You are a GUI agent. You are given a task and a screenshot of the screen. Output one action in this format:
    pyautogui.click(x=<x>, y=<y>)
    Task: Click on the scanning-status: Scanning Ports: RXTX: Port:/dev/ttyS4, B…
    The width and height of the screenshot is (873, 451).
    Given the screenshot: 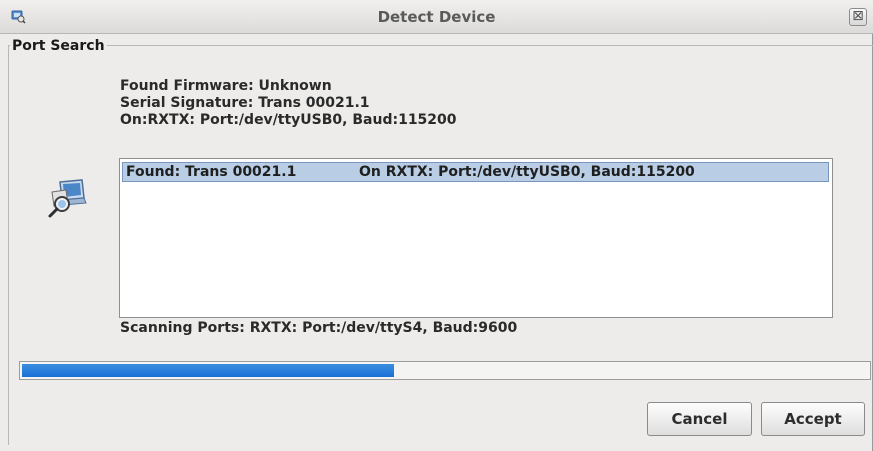 What is the action you would take?
    pyautogui.click(x=319, y=328)
    